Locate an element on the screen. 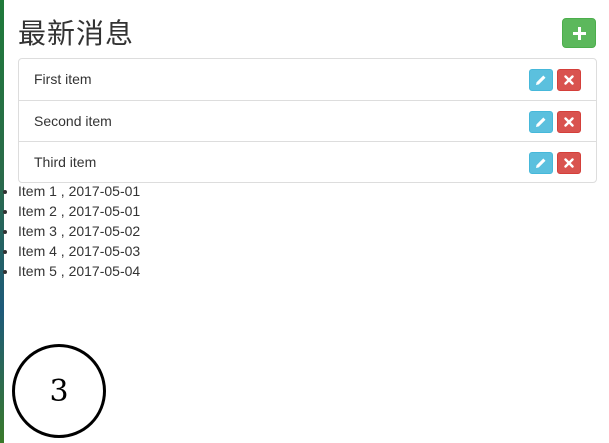 Image resolution: width=609 pixels, height=443 pixels. dated-list-item: Item 1 , 2017-05-01 is located at coordinates (79, 191).